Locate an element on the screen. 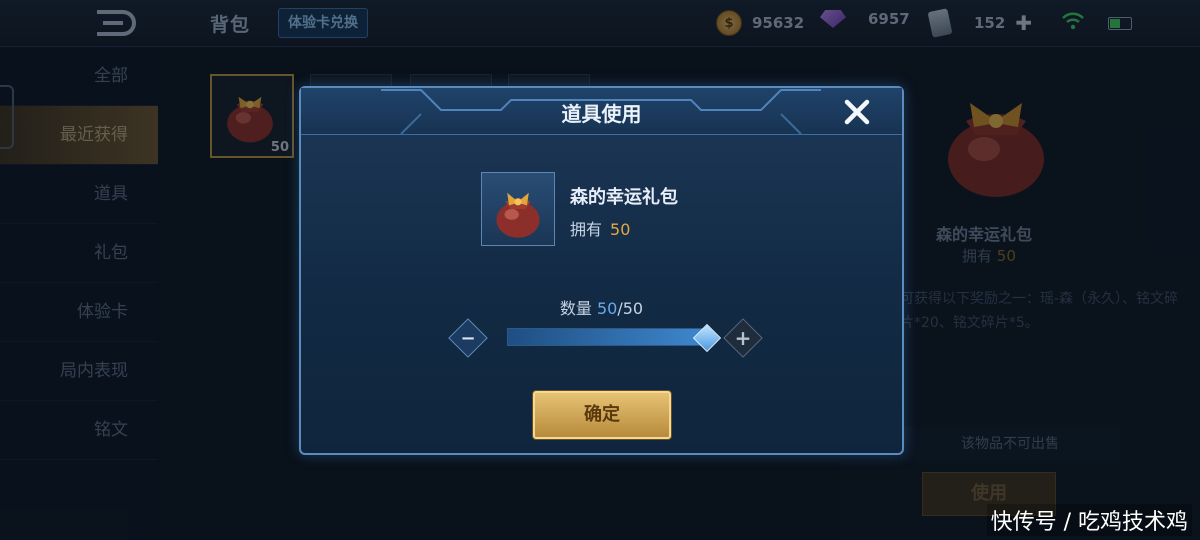  close-icon is located at coordinates (857, 112).